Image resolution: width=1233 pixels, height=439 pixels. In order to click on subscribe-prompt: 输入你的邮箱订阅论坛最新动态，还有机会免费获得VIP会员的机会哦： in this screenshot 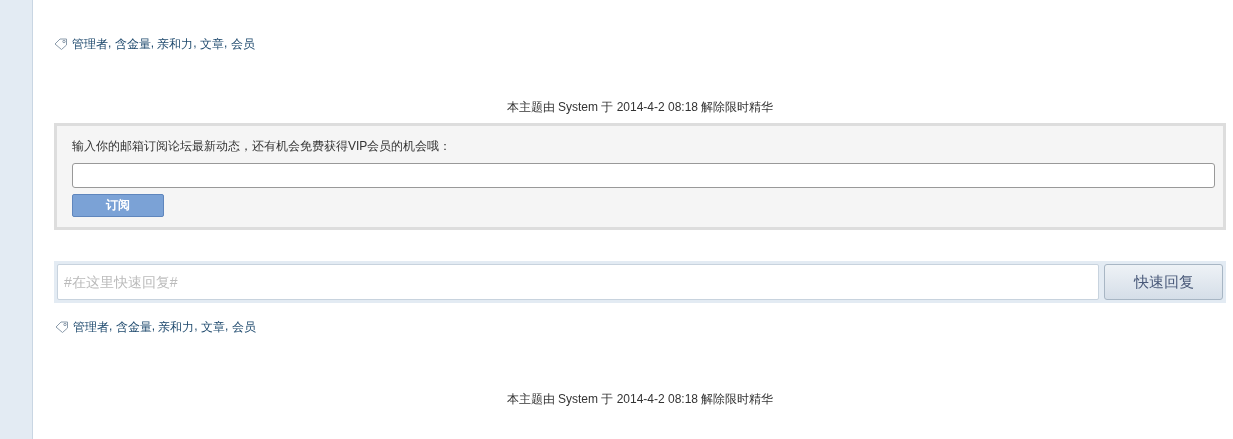, I will do `click(262, 146)`.